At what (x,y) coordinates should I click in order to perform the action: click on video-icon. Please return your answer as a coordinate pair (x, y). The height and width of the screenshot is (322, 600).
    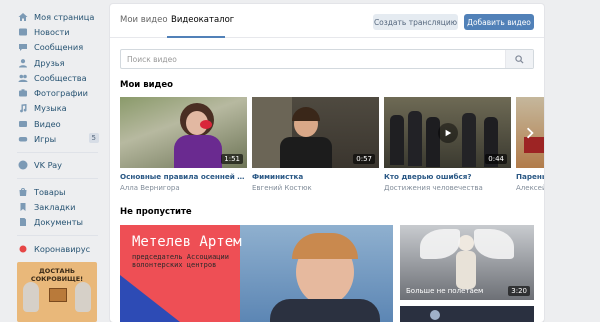
    Looking at the image, I should click on (22, 123).